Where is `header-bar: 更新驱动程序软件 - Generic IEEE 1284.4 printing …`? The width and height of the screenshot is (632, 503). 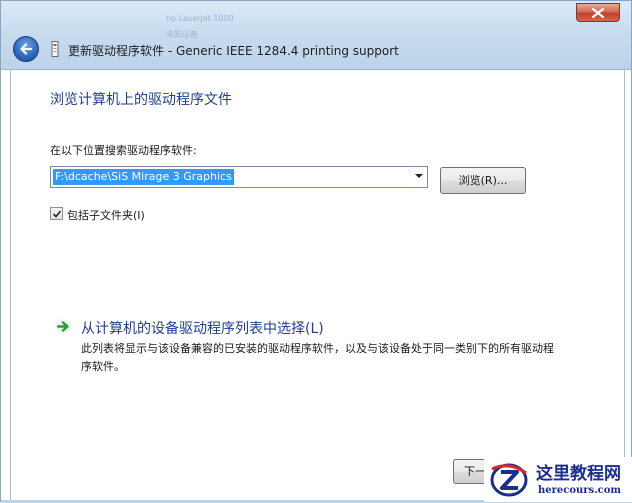
header-bar: 更新驱动程序软件 - Generic IEEE 1284.4 printing … is located at coordinates (316, 49).